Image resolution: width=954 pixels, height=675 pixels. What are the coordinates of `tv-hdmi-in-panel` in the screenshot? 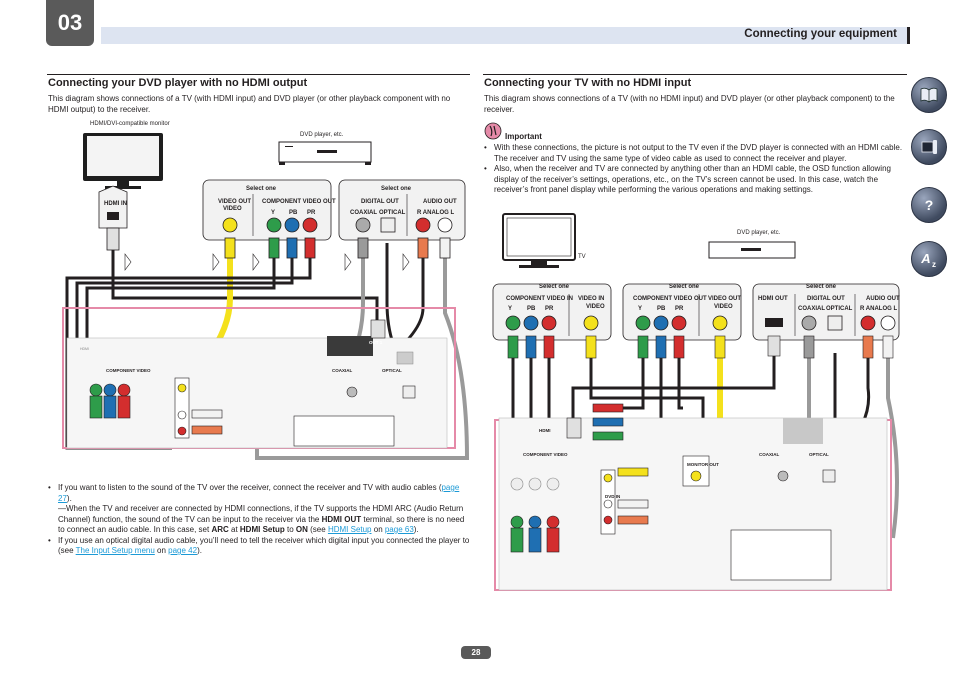 It's located at (113, 207).